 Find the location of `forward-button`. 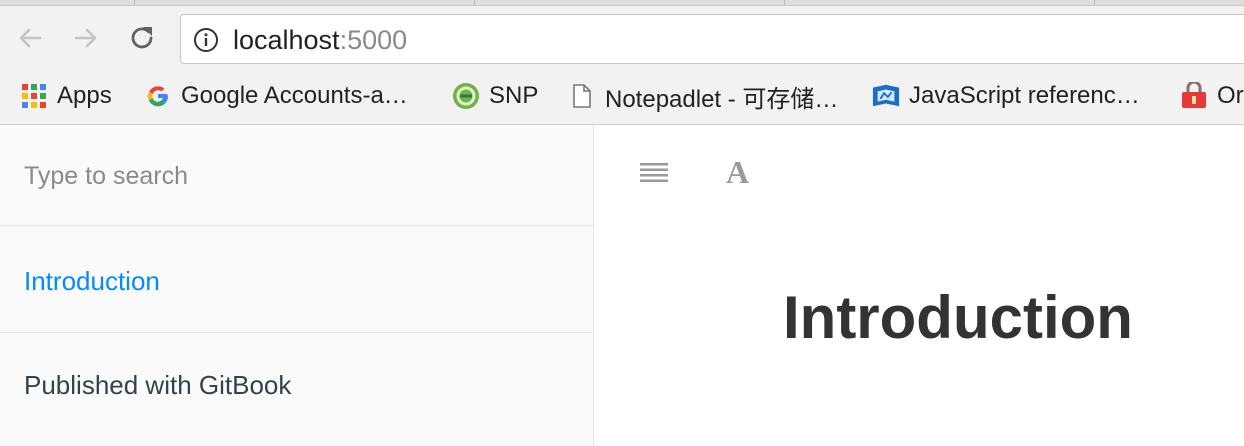

forward-button is located at coordinates (86, 38).